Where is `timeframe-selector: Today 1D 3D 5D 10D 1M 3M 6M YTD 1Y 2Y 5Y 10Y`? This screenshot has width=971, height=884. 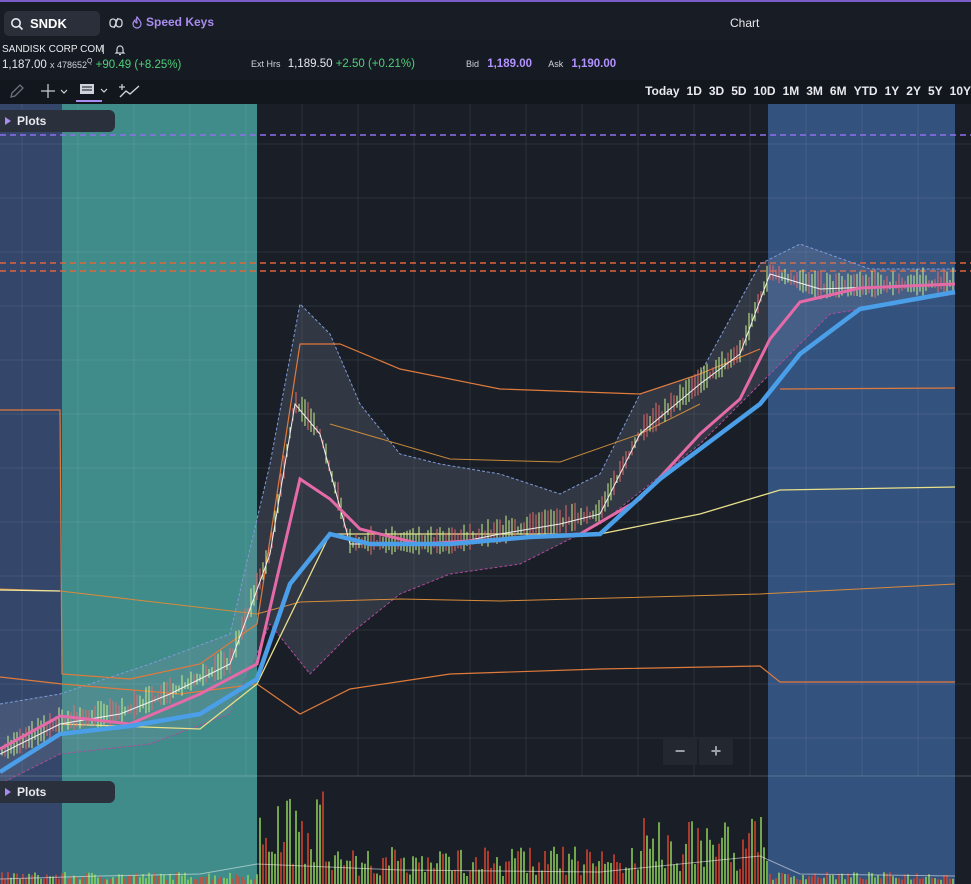 timeframe-selector: Today 1D 3D 5D 10D 1M 3M 6M YTD 1Y 2Y 5Y 10Y is located at coordinates (808, 91).